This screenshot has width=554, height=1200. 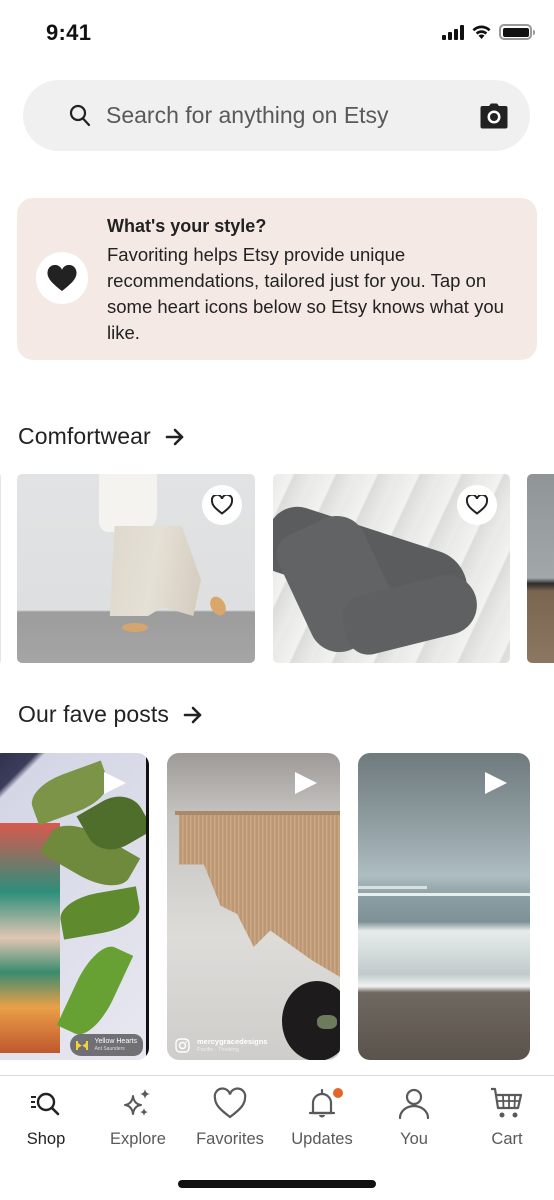 I want to click on battery-icon, so click(x=517, y=32).